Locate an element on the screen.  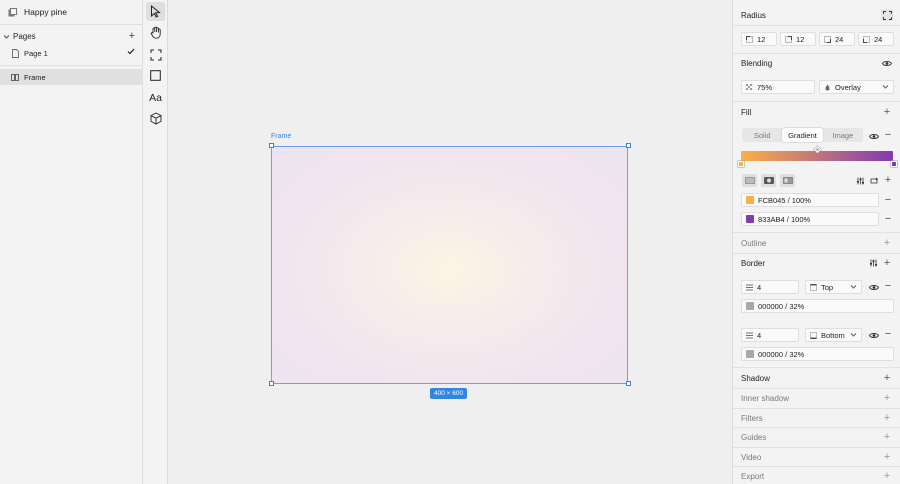
opacity-input: 75% is located at coordinates (778, 87).